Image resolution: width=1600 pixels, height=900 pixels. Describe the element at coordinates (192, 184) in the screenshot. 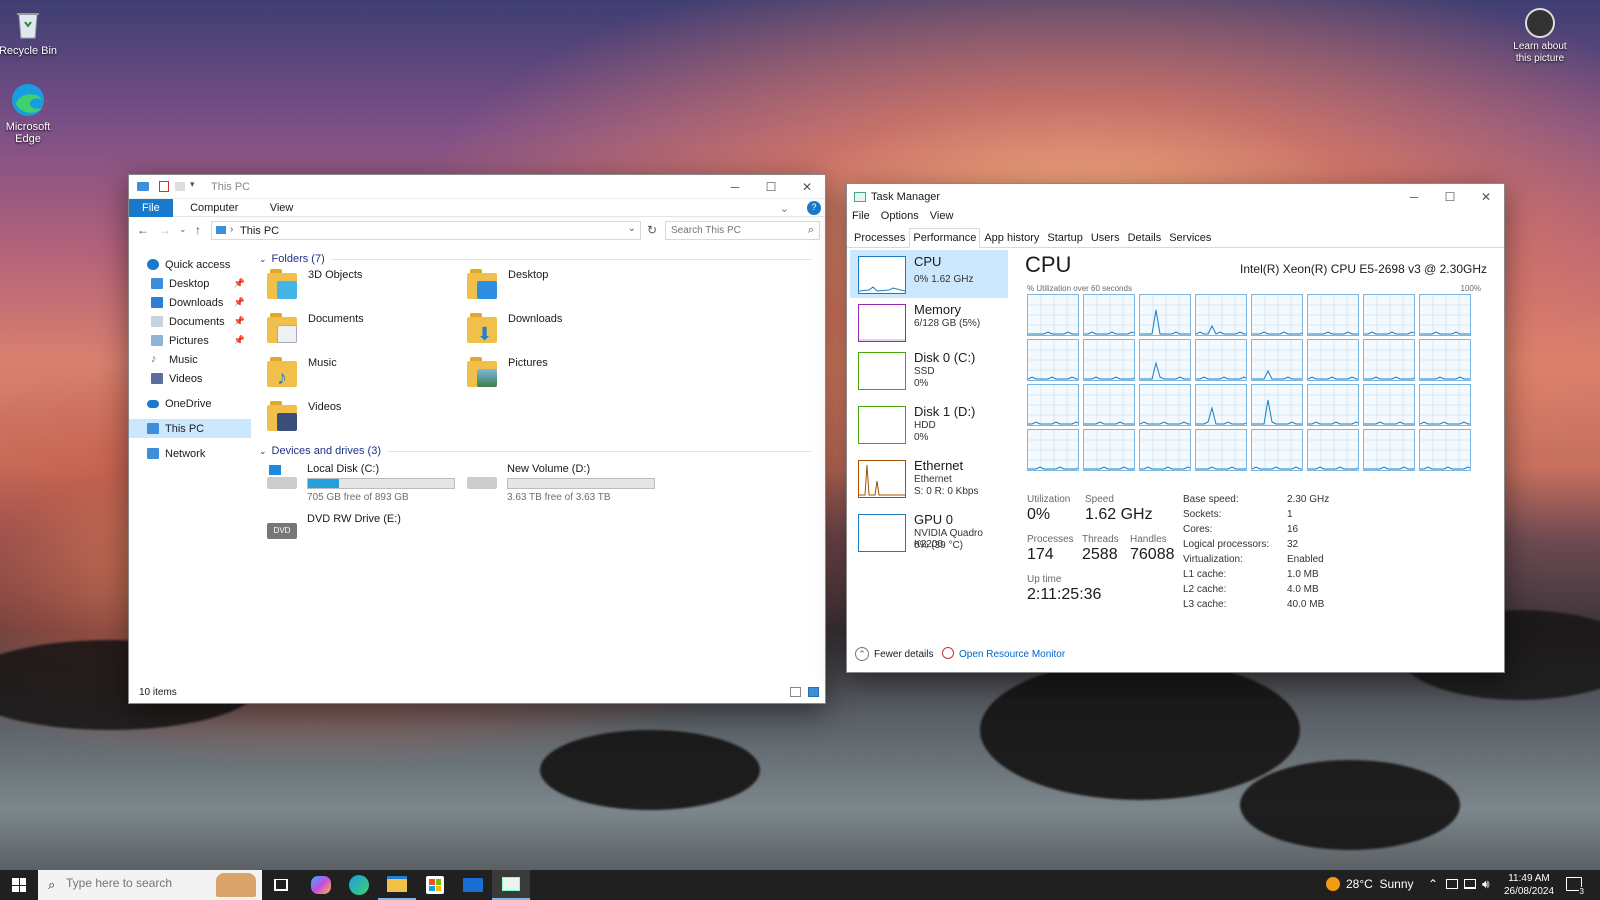

I see `qat-dropdown-icon: ▾` at that location.